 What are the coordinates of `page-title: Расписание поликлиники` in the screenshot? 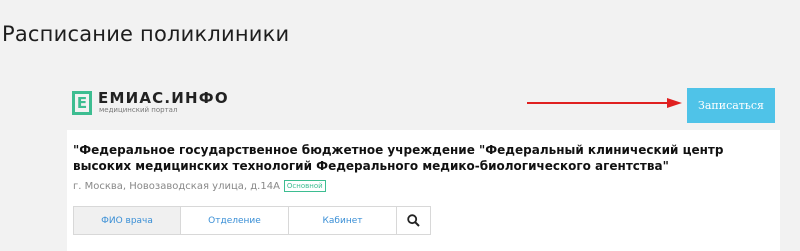 It's located at (146, 34).